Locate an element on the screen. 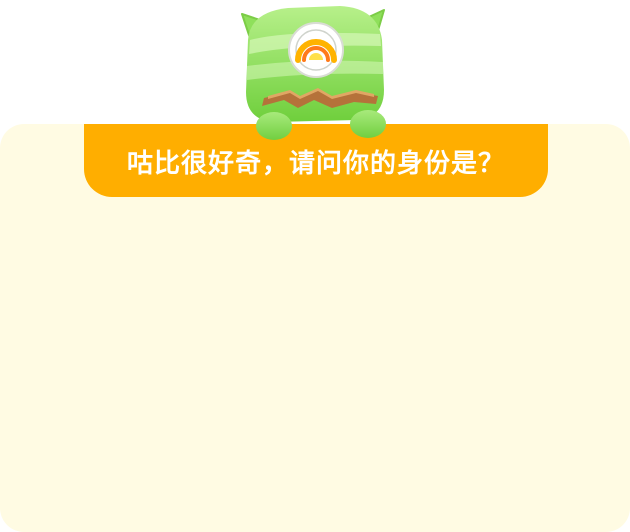  gubi-mascot-icon is located at coordinates (313, 73).